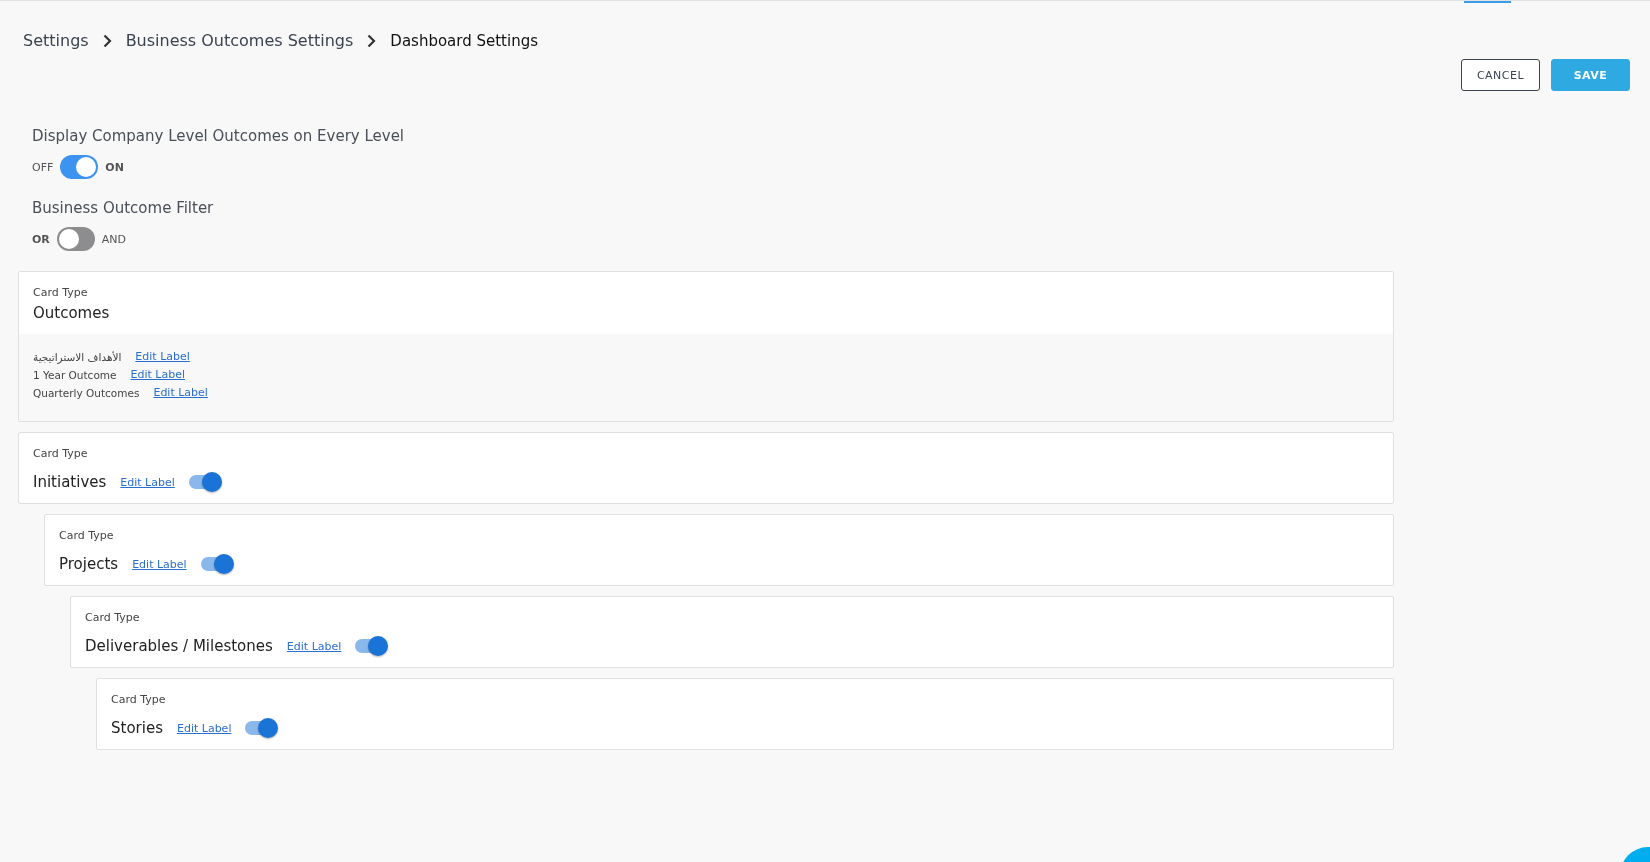 This screenshot has height=862, width=1650. What do you see at coordinates (1590, 75) in the screenshot?
I see `save-button: SAVE` at bounding box center [1590, 75].